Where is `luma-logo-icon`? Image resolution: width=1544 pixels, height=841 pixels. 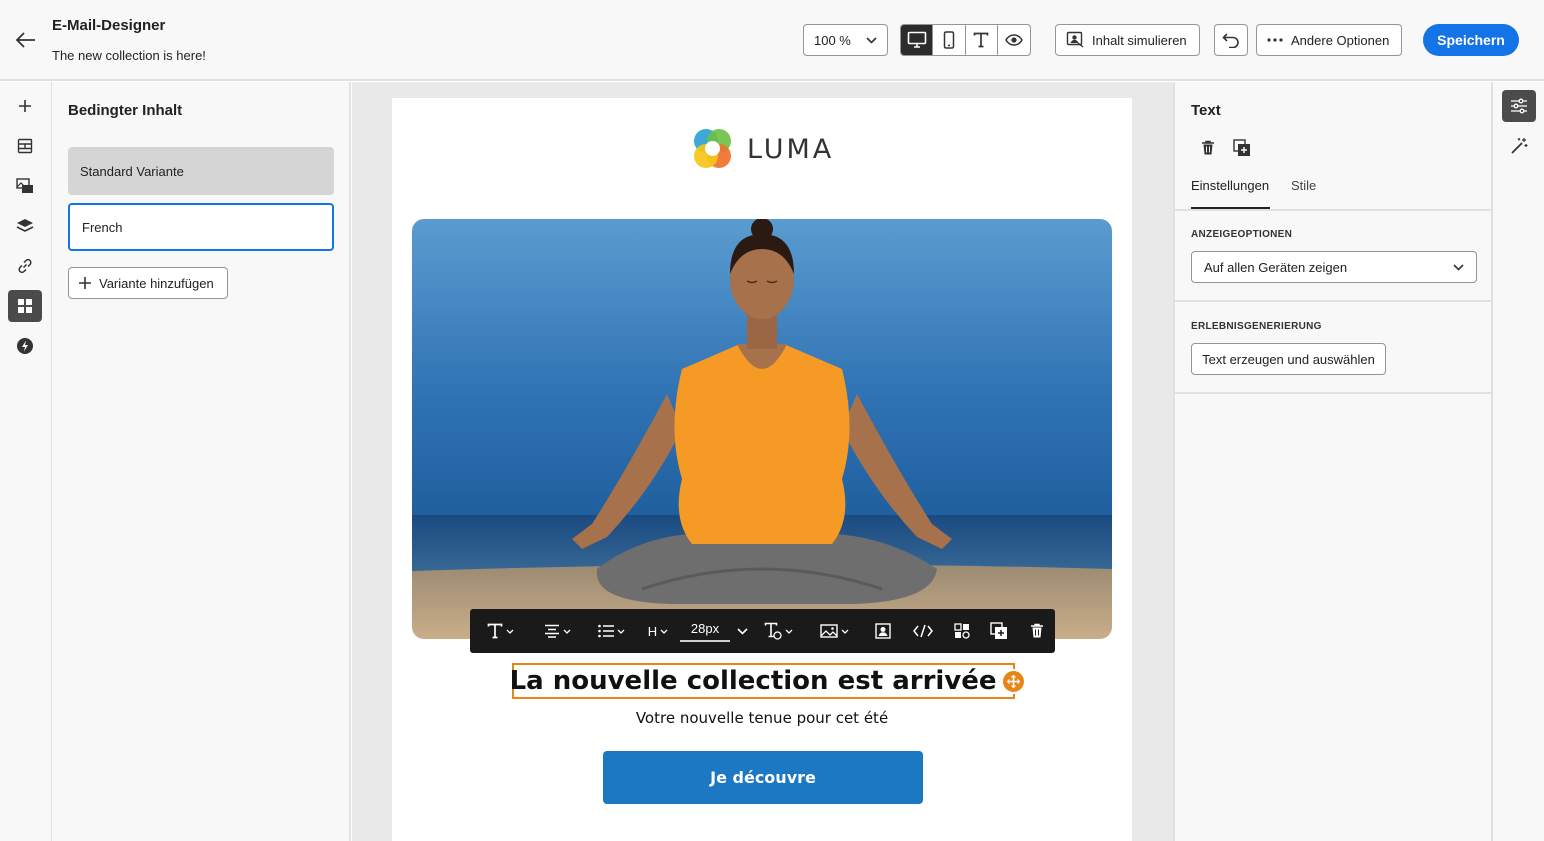
luma-logo-icon is located at coordinates (712, 148).